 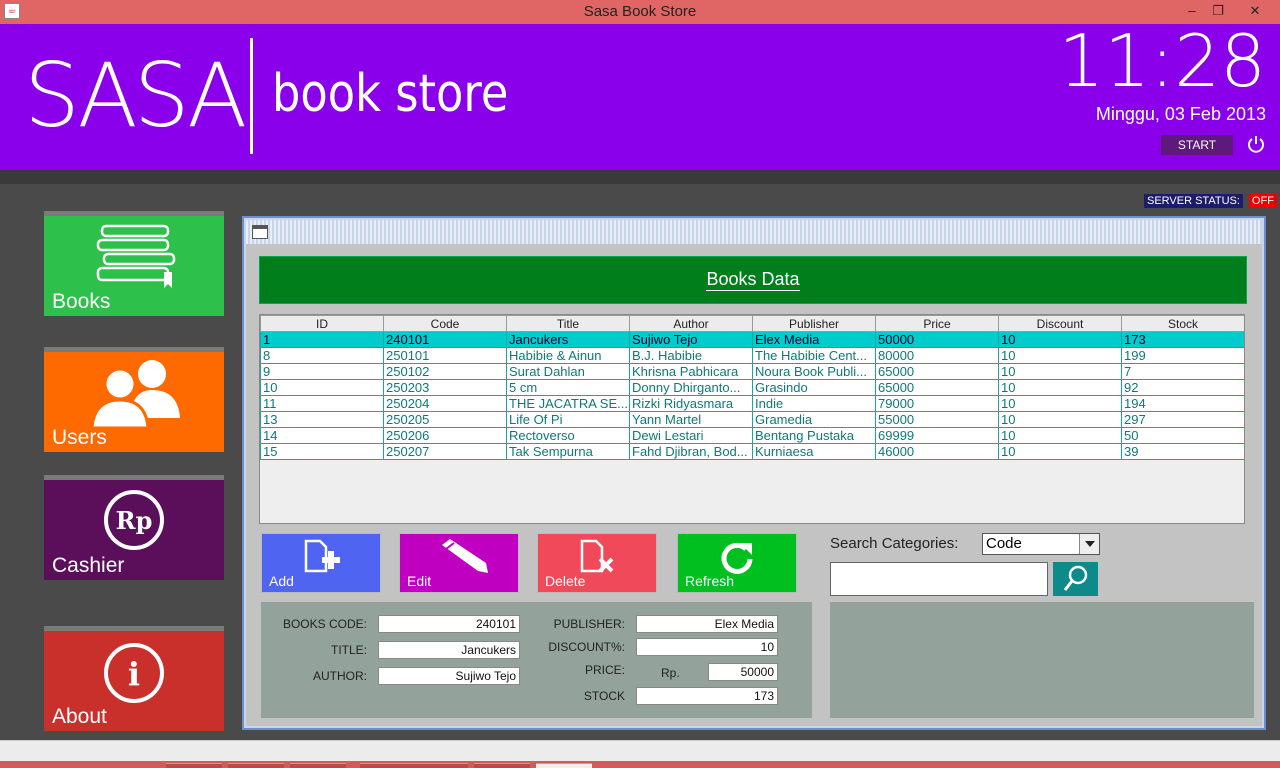 I want to click on author-field: Sujiwo Tejo, so click(x=449, y=676).